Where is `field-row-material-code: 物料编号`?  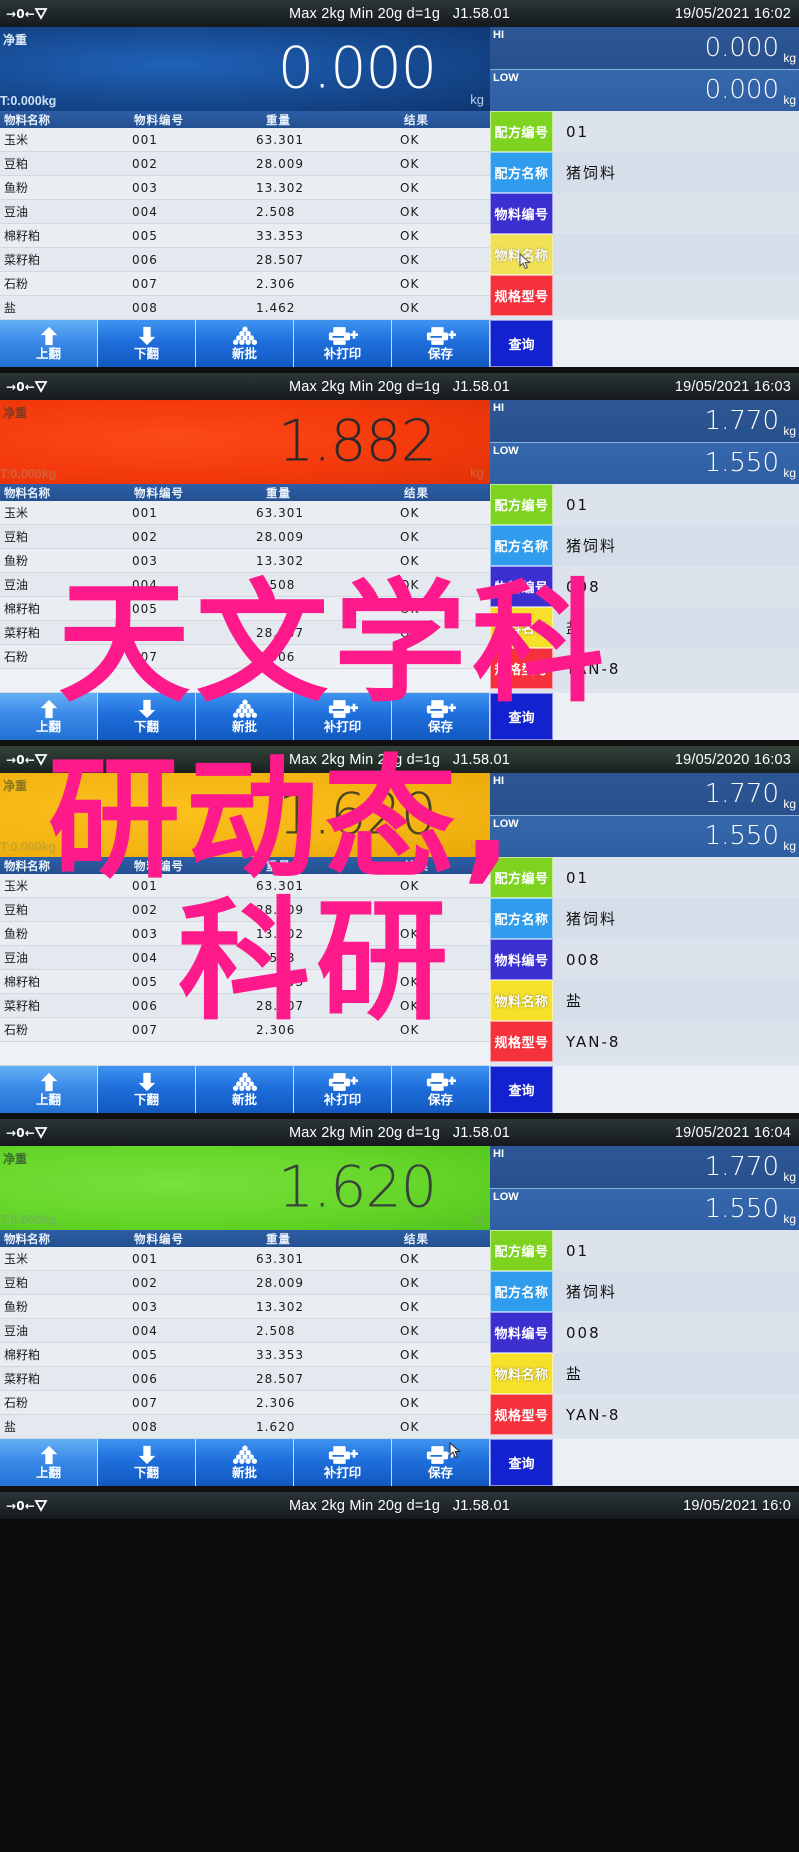 field-row-material-code: 物料编号 is located at coordinates (644, 213).